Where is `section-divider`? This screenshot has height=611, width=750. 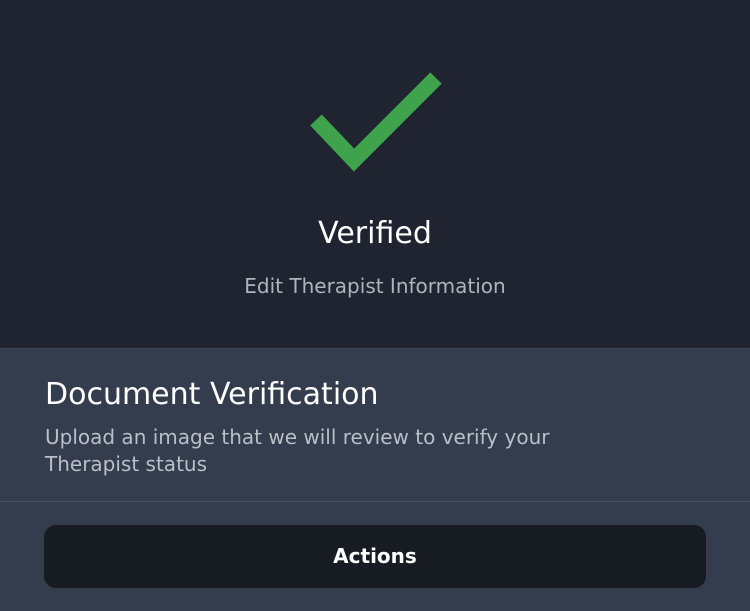 section-divider is located at coordinates (375, 501).